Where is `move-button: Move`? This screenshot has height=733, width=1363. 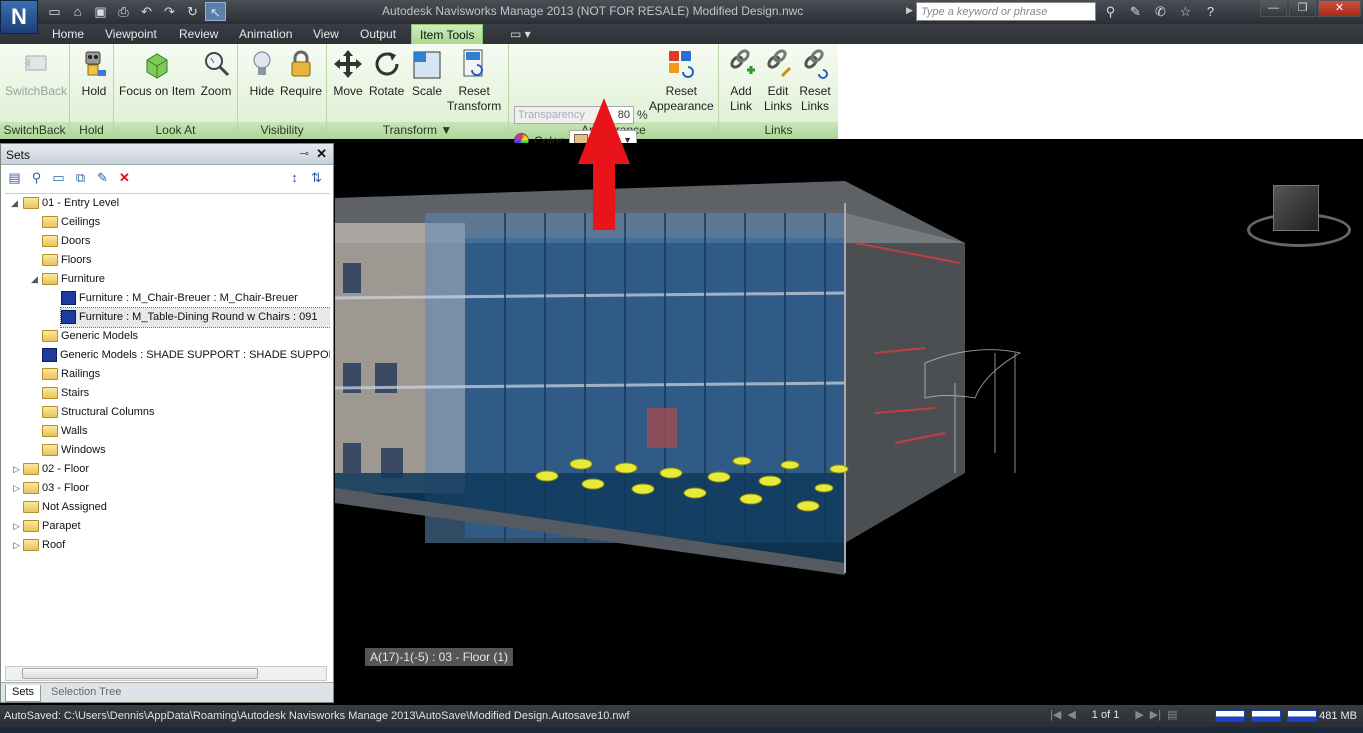 move-button: Move is located at coordinates (348, 73).